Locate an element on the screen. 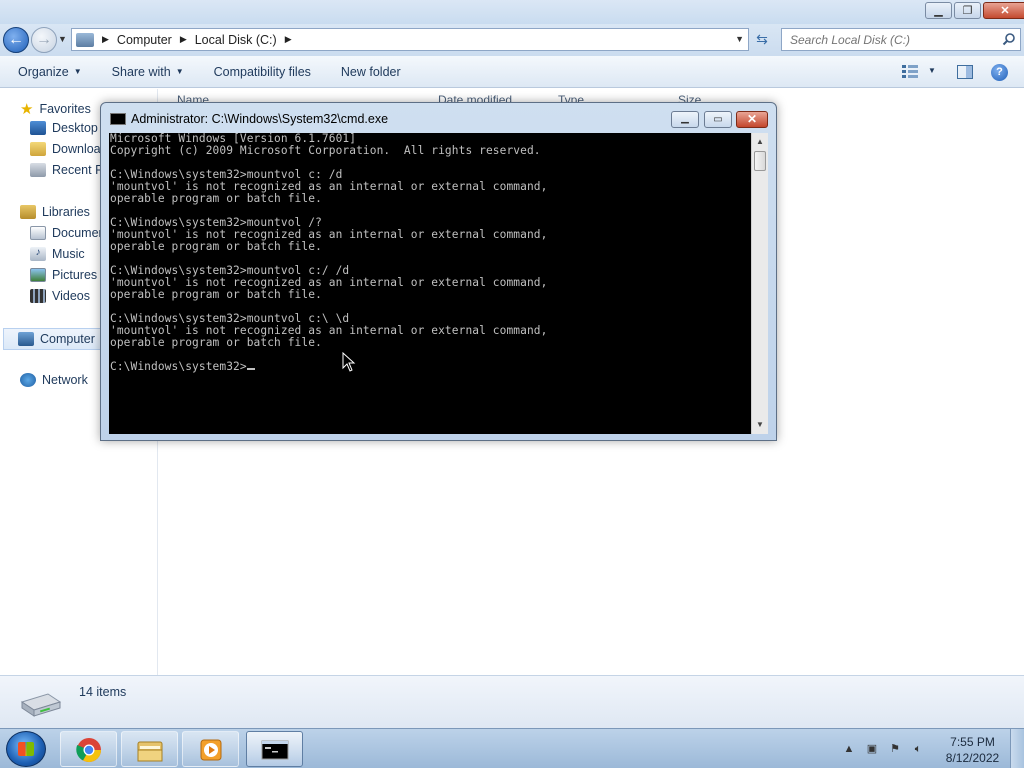 This screenshot has width=1024, height=768. taskbar: ▲ ▣ ⚑ 🔈︎ 7:55 PM 8/12/2022 is located at coordinates (512, 748).